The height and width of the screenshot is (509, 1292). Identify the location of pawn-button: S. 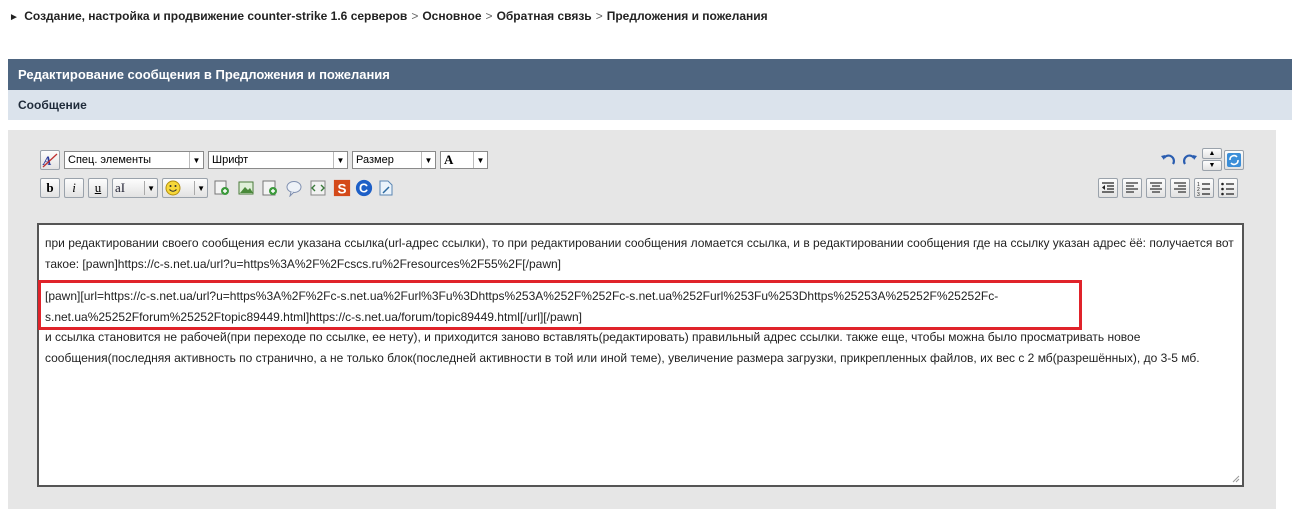
(342, 188).